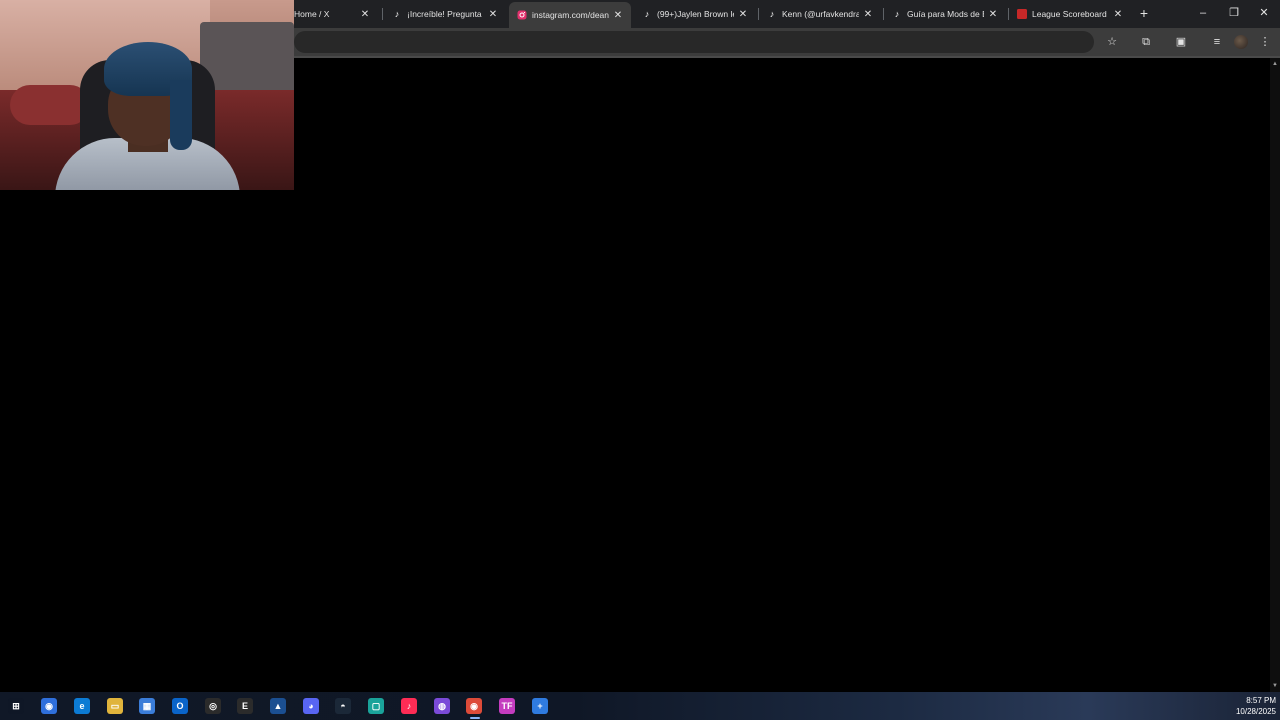  Describe the element at coordinates (1146, 42) in the screenshot. I see `extensions-icon: ⧉` at that location.